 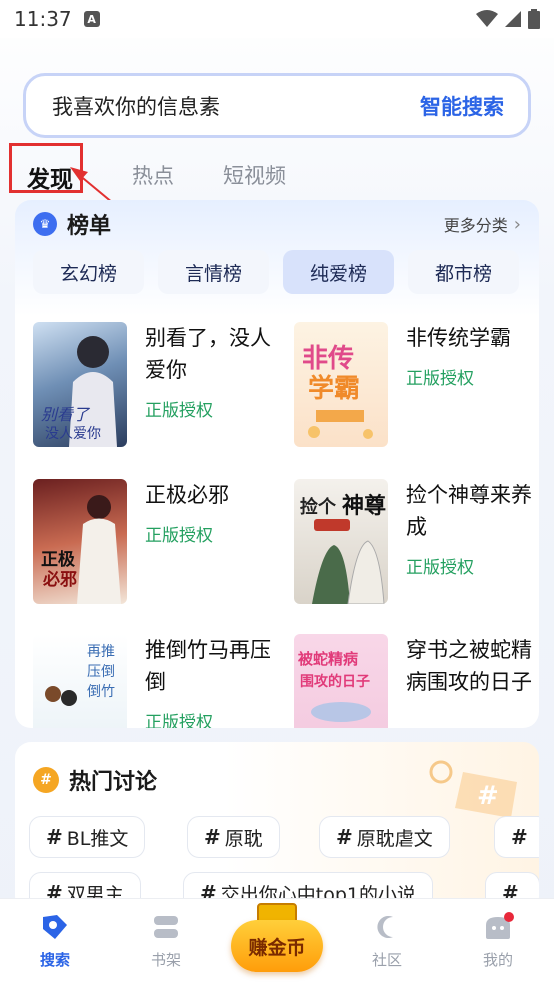 I want to click on svg-text: 捡个, so click(x=318, y=507).